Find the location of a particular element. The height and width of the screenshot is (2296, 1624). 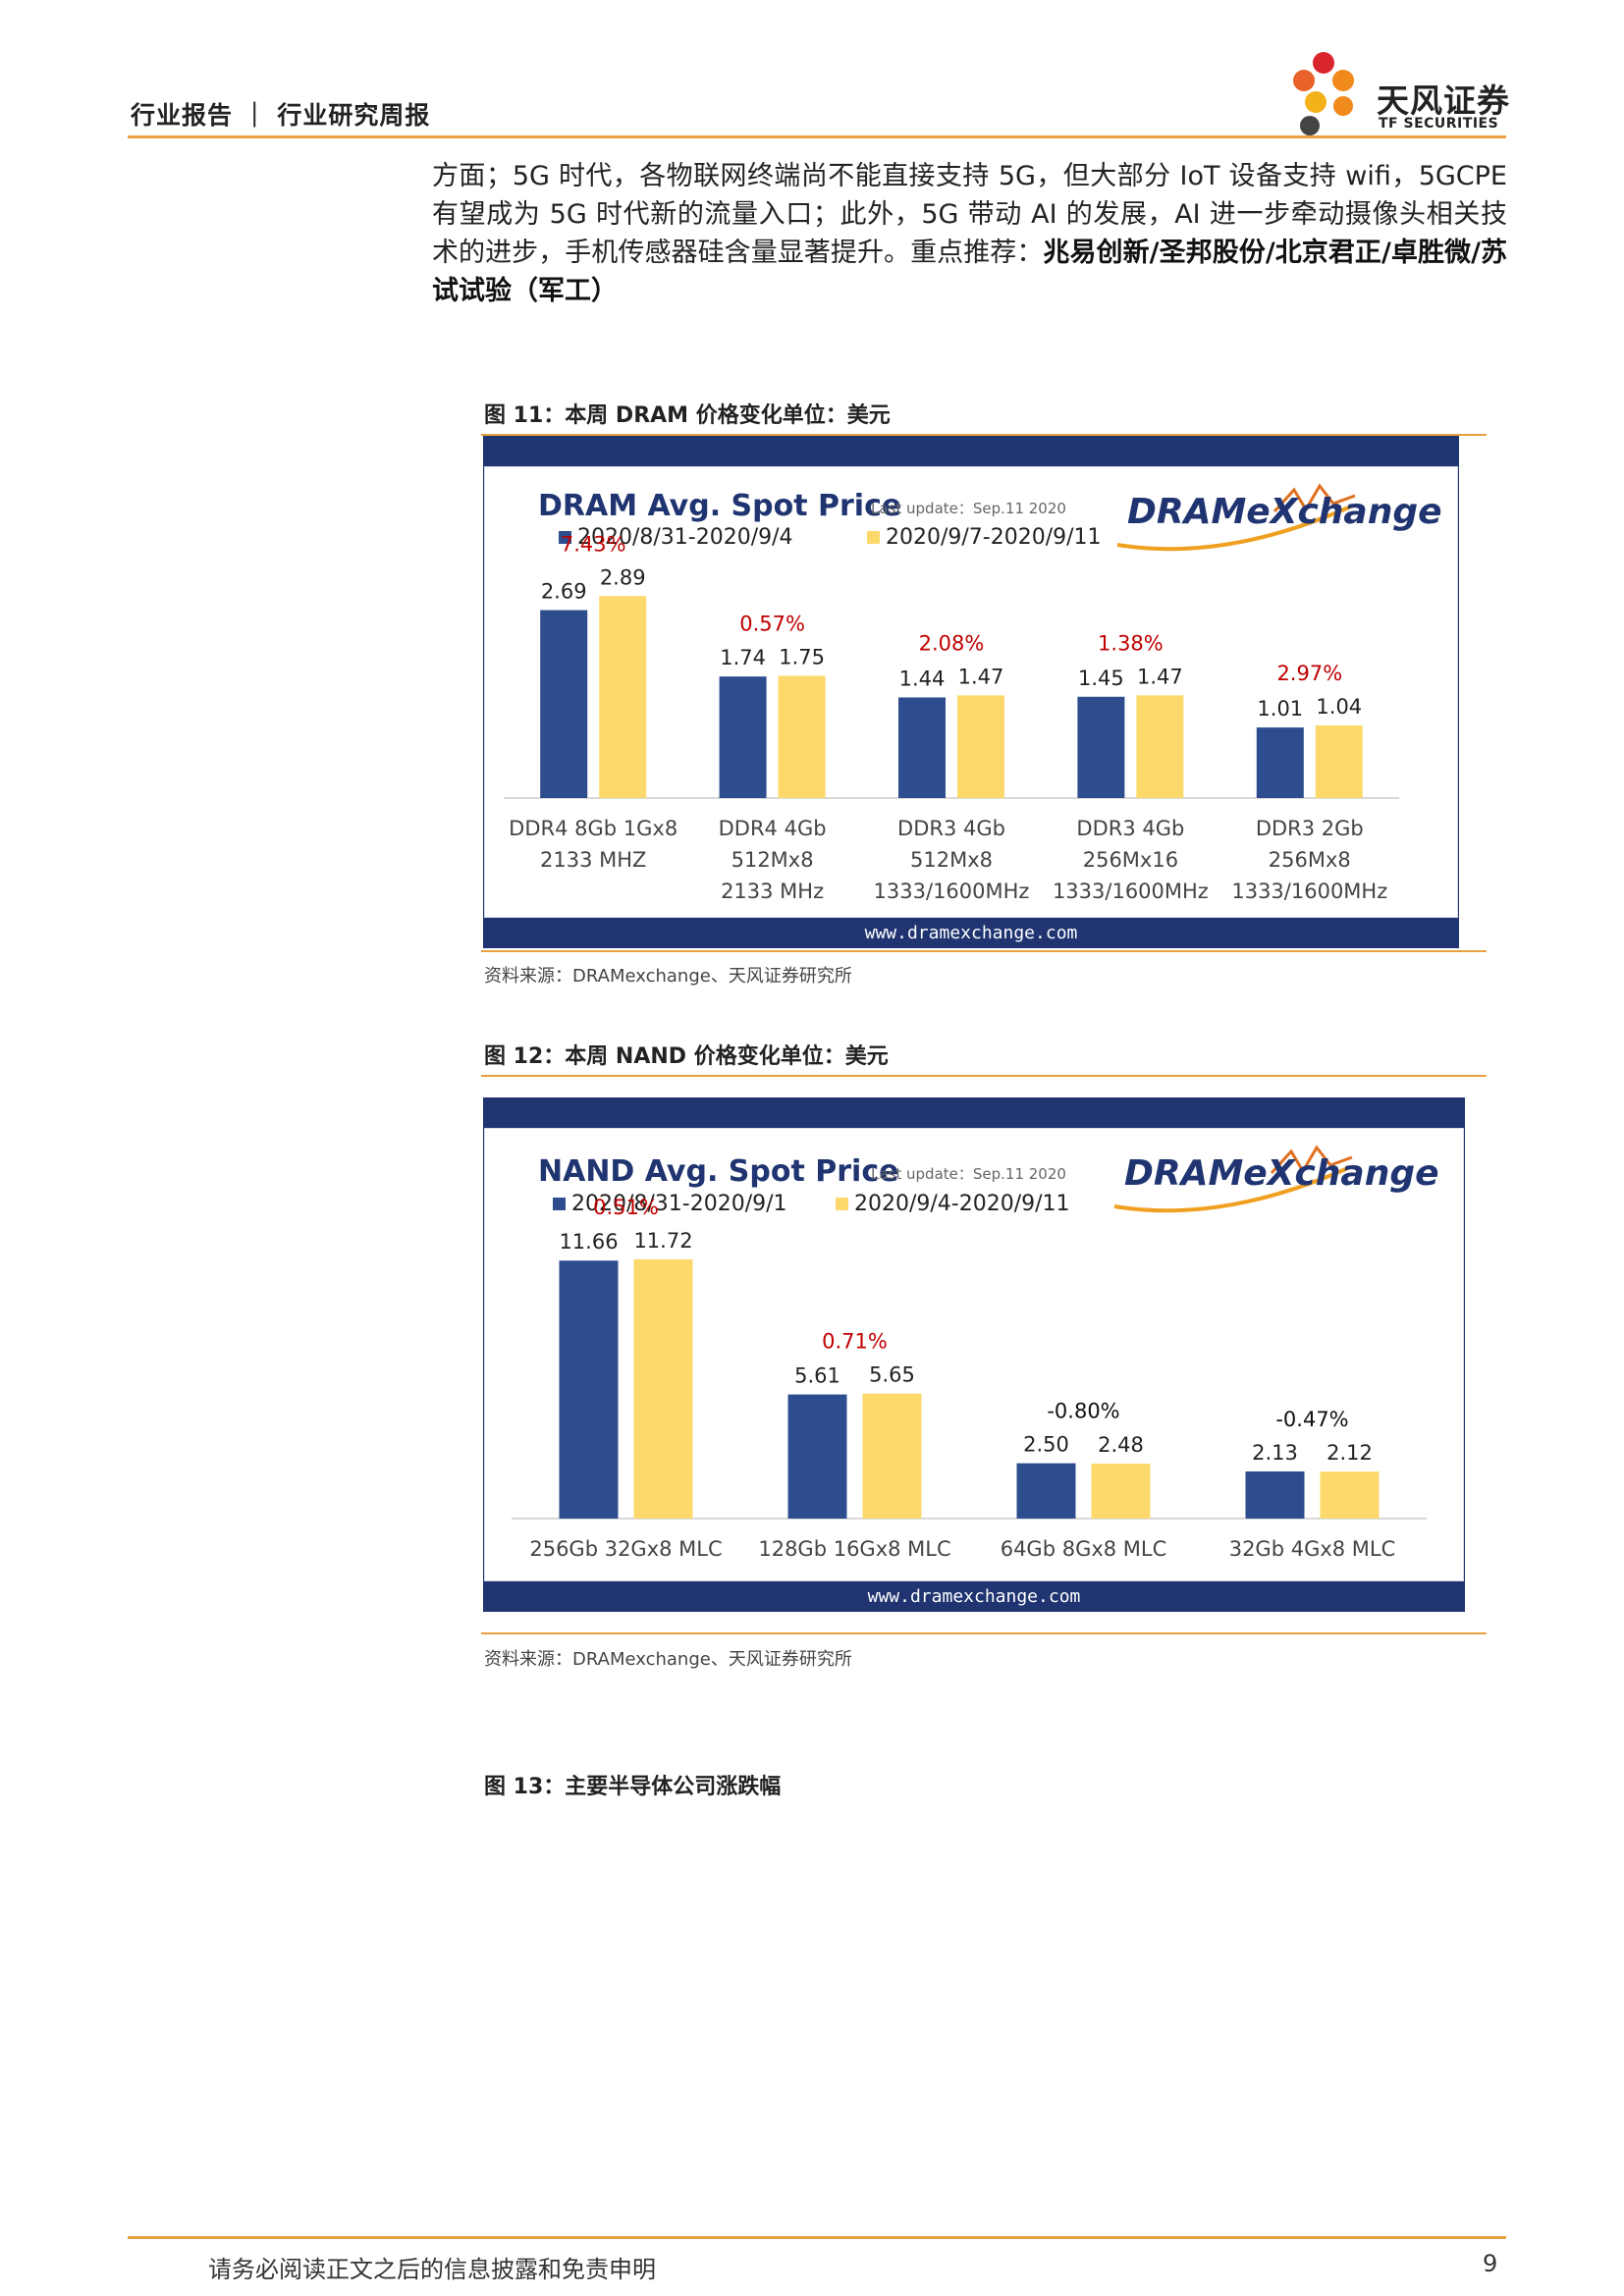

data-label: 2.12 is located at coordinates (1349, 1453).